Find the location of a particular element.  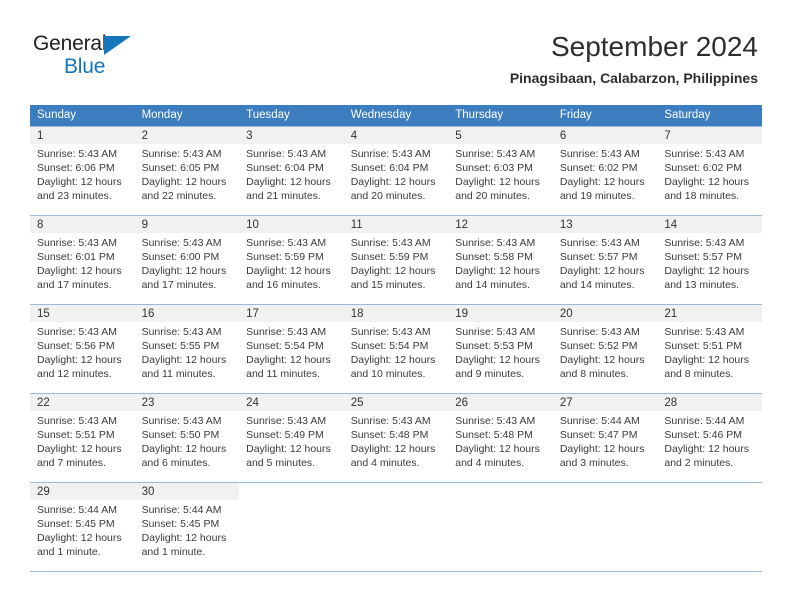

daylight-text-line2: and 6 minutes. is located at coordinates (176, 463).